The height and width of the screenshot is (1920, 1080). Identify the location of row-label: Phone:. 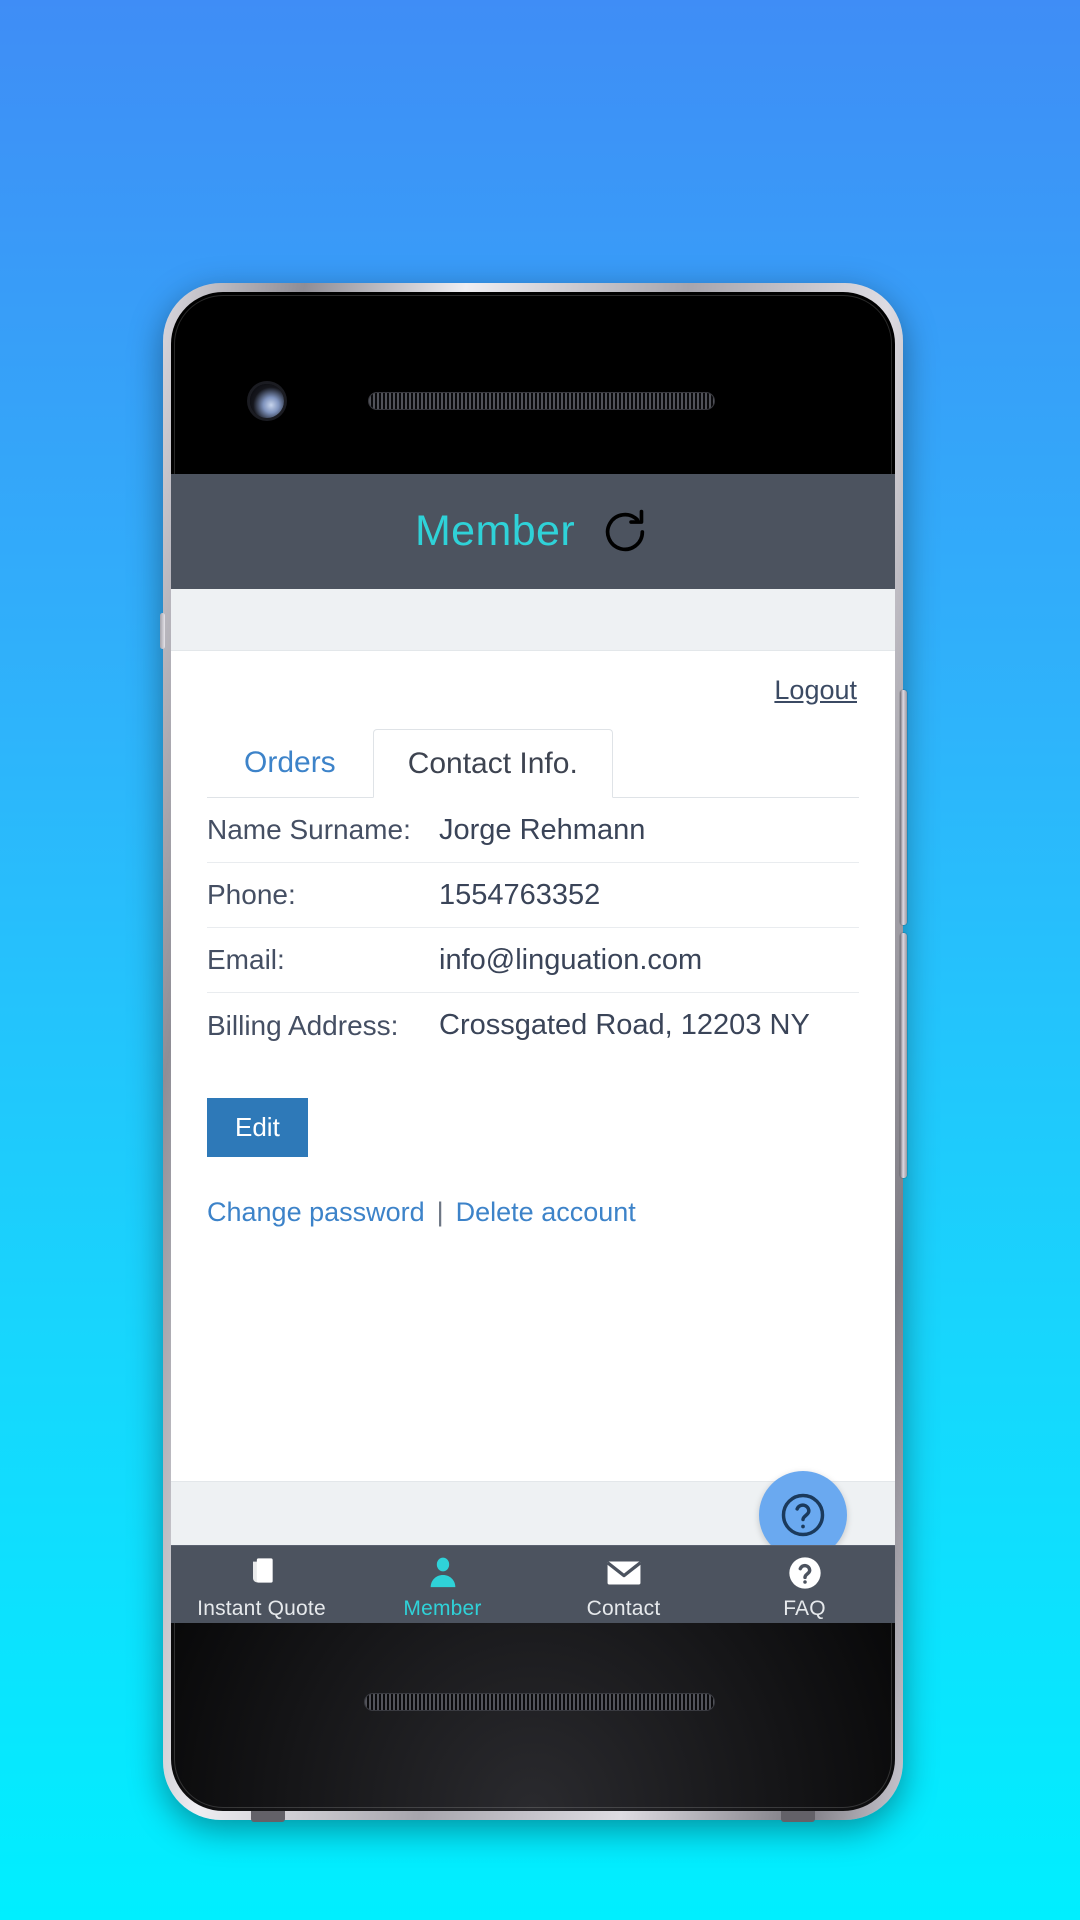
(251, 894).